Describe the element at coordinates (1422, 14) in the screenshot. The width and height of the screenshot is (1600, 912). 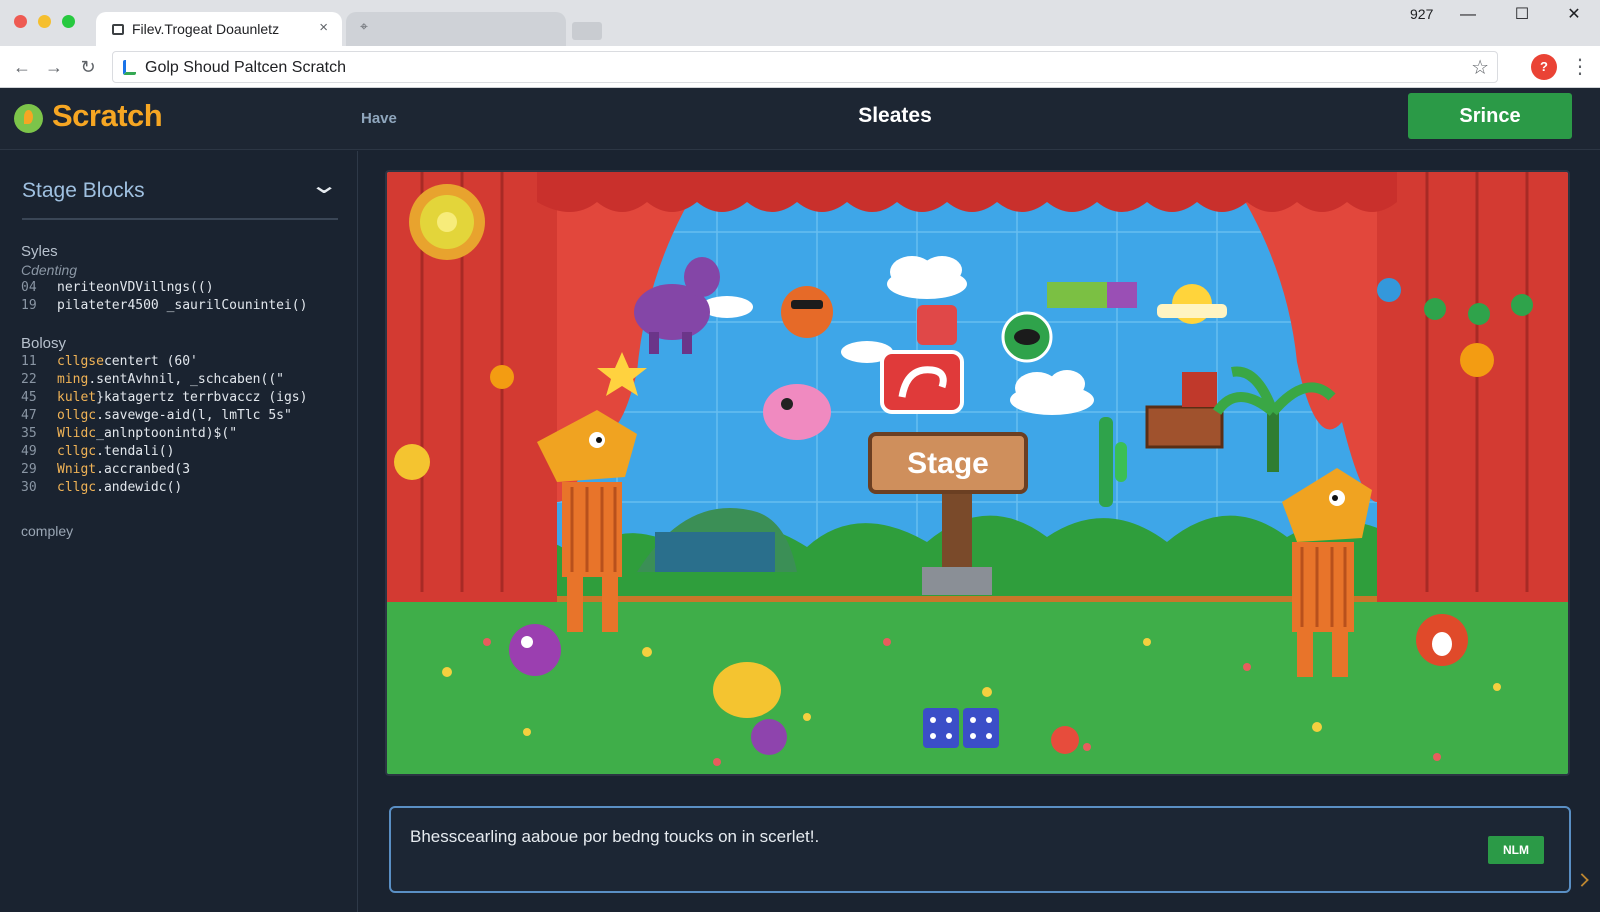
I see `system-clock: 927` at that location.